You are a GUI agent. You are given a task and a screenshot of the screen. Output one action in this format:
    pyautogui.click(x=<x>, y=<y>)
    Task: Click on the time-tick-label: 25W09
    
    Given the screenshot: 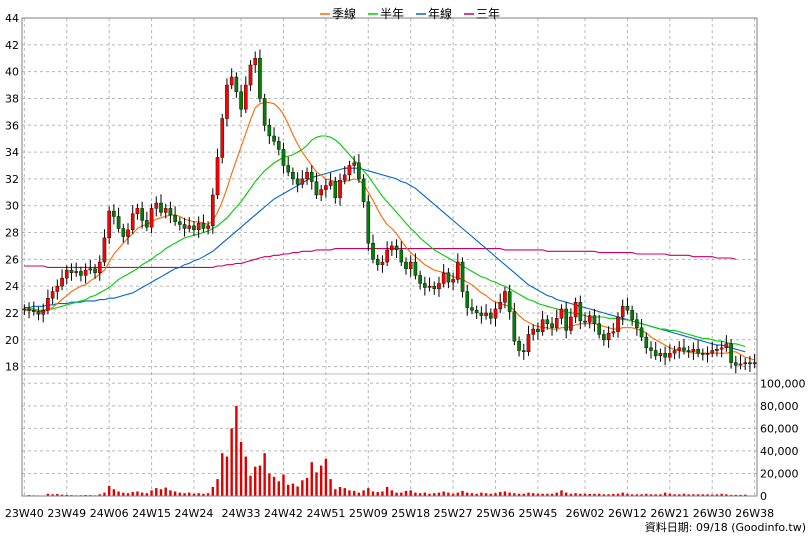 What is the action you would take?
    pyautogui.click(x=368, y=513)
    